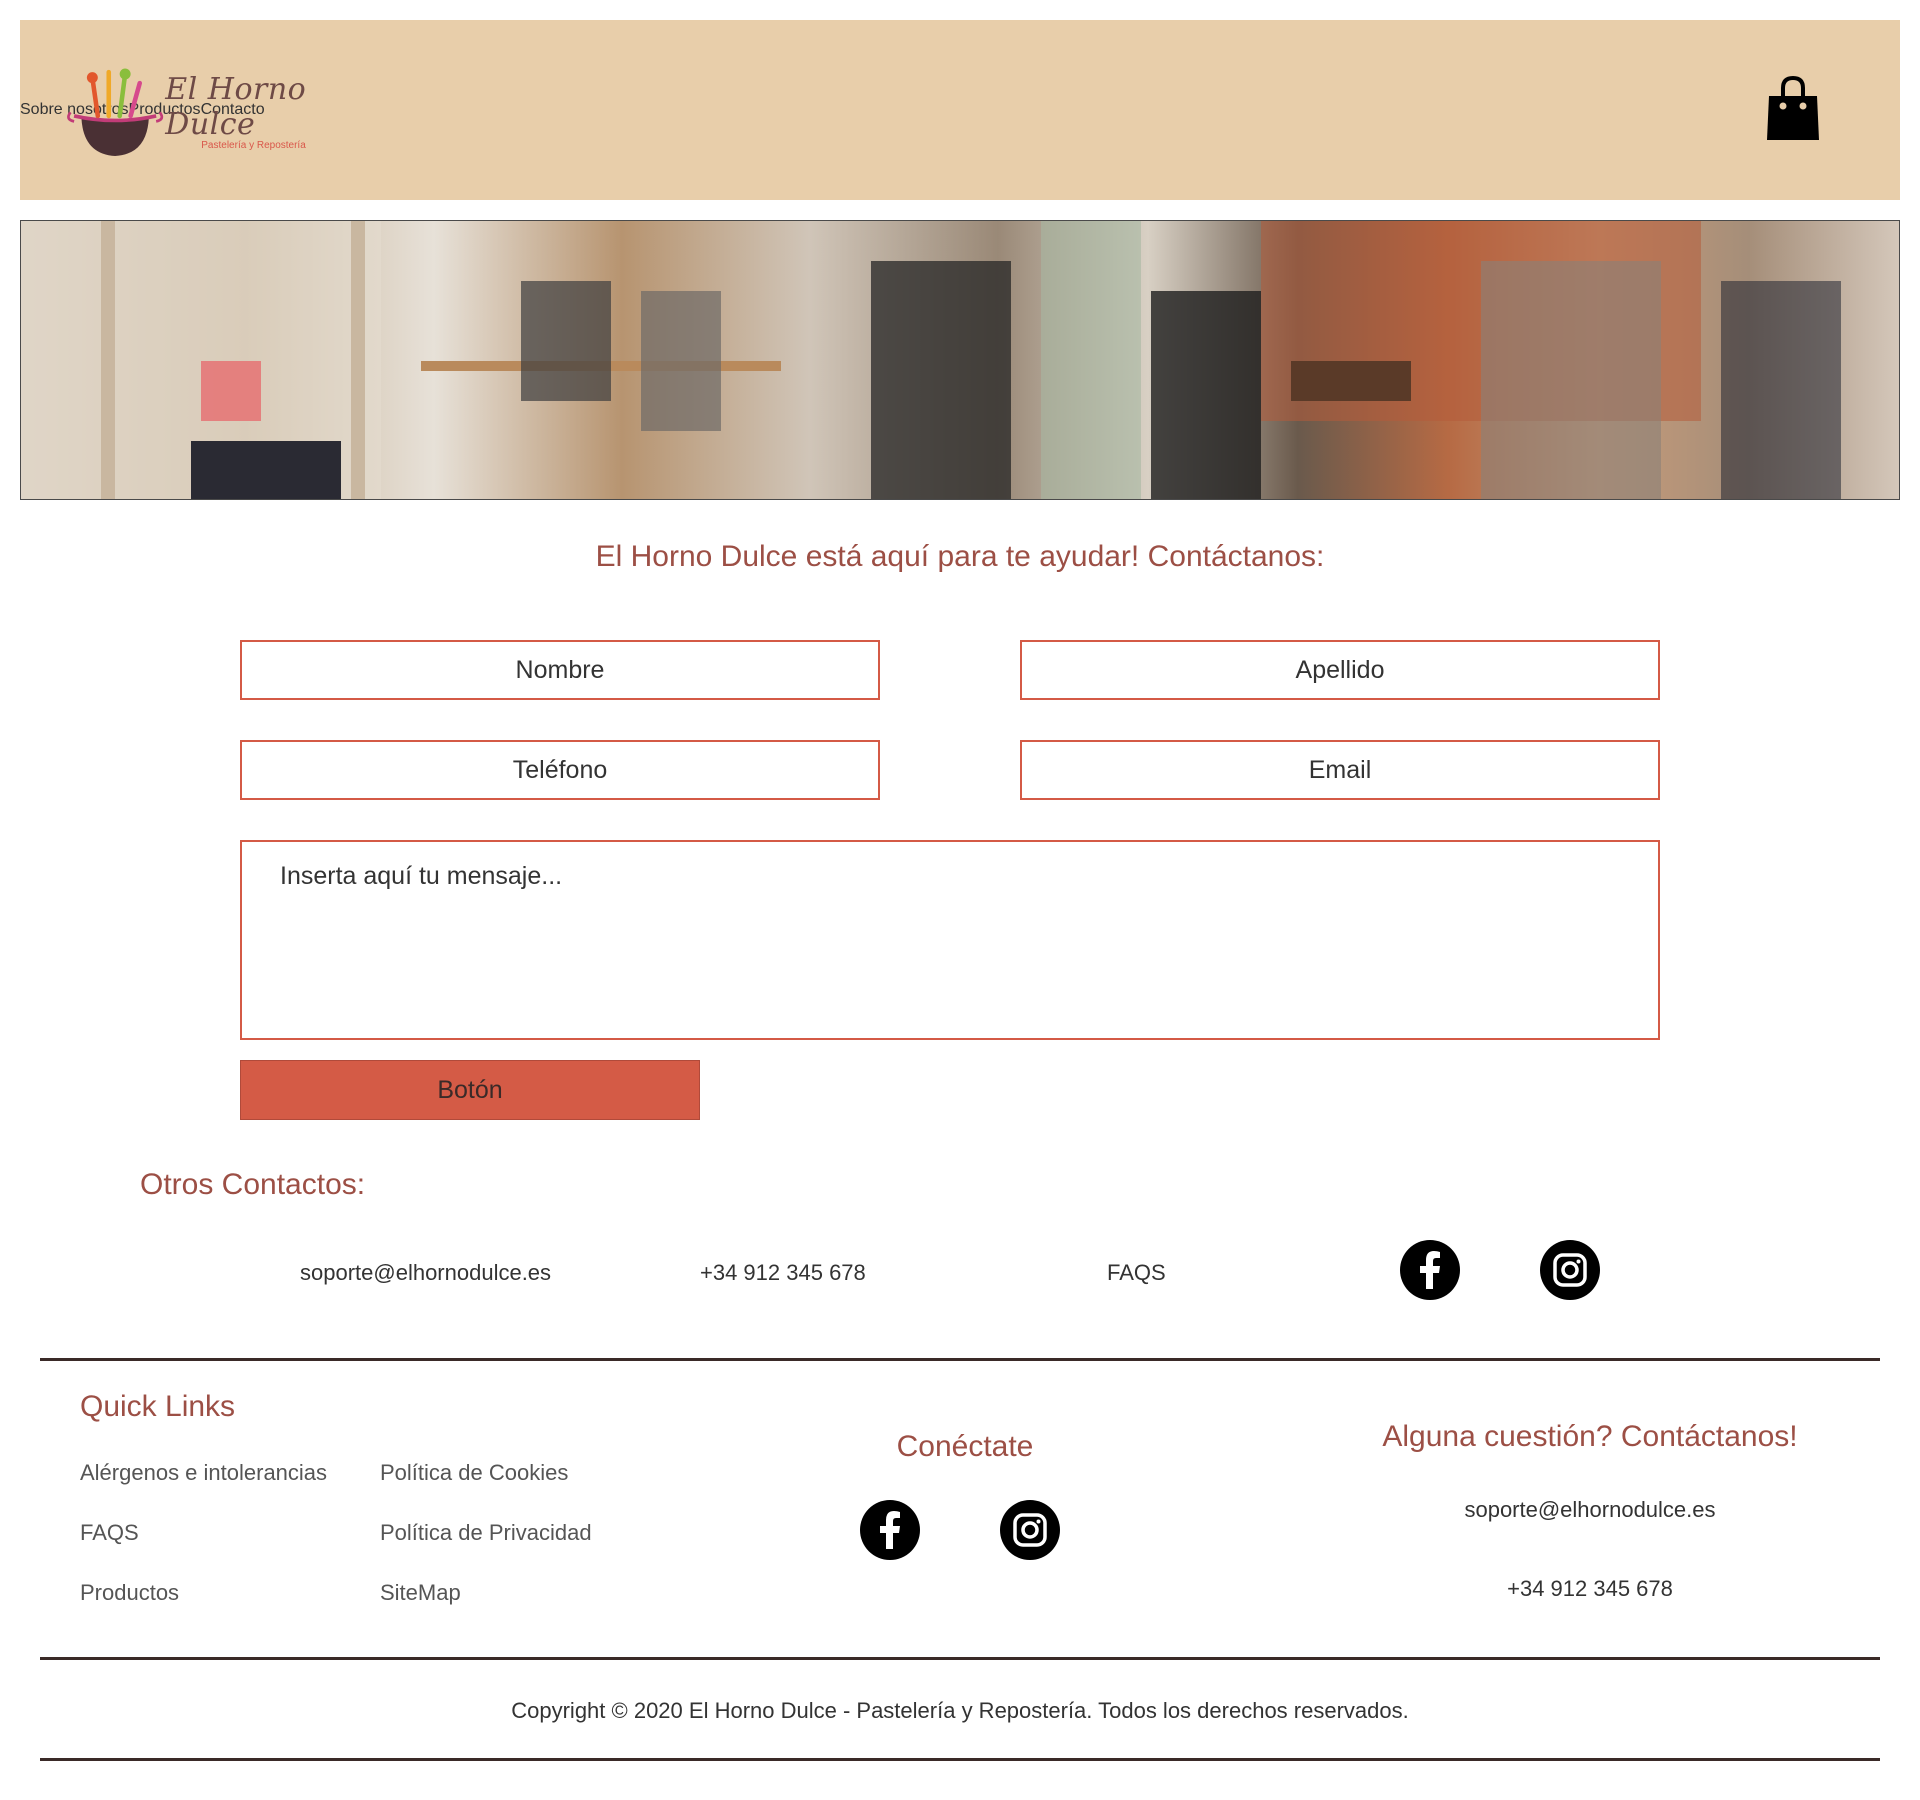 Image resolution: width=1920 pixels, height=1800 pixels. I want to click on others-phone: +34 912 345 678, so click(783, 1273).